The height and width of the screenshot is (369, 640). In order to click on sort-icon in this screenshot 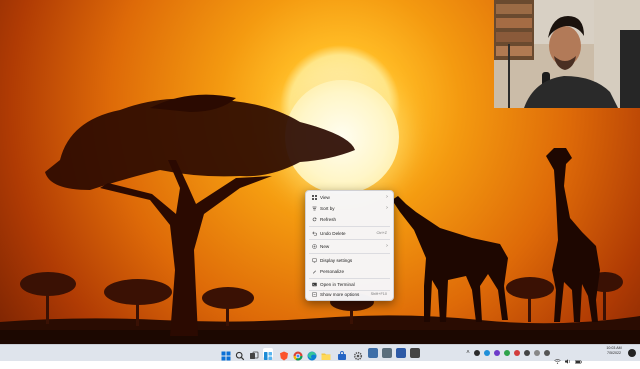, I will do `click(314, 208)`.